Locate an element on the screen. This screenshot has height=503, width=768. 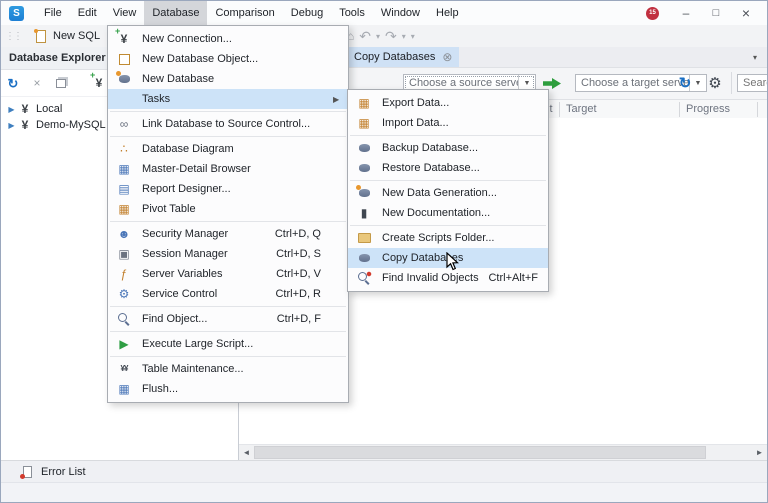
scroll-right-icon: ► is located at coordinates (759, 452).